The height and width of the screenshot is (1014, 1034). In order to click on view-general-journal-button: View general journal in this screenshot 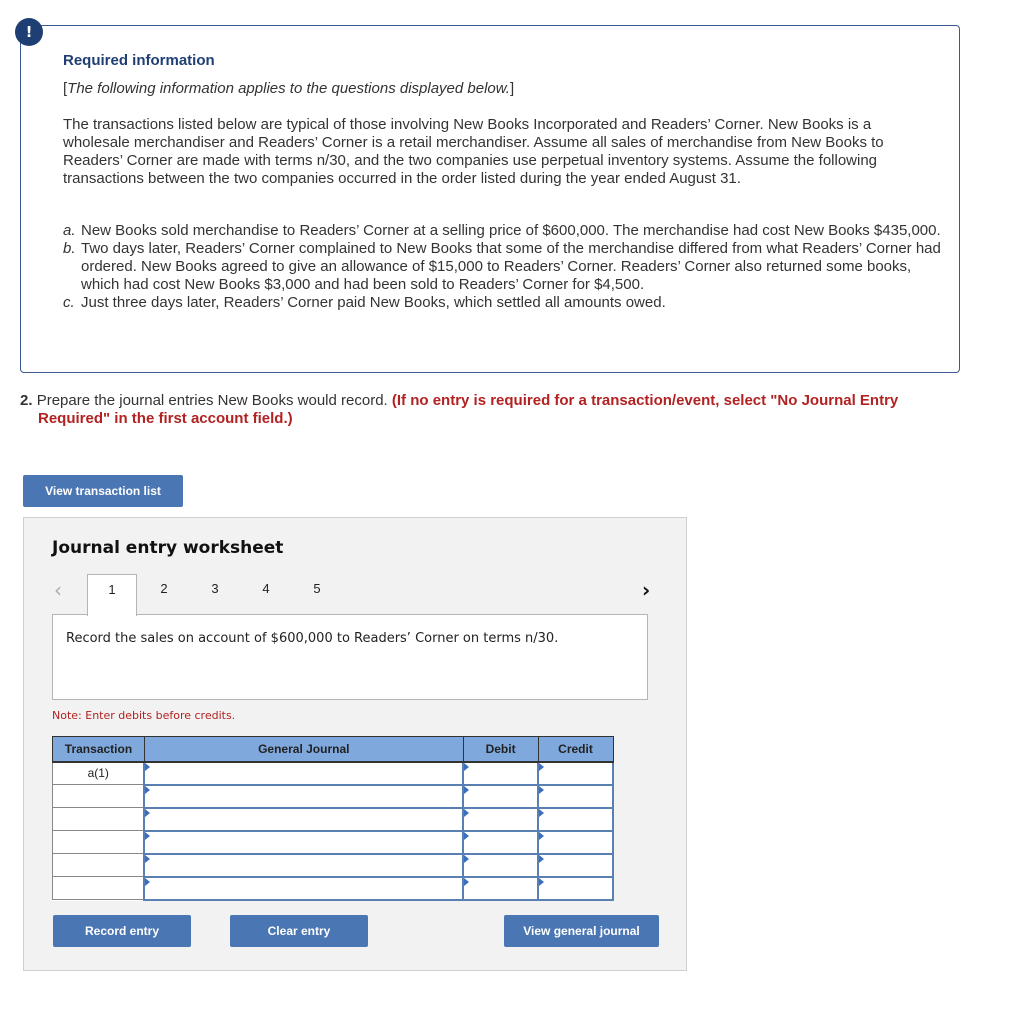, I will do `click(581, 931)`.